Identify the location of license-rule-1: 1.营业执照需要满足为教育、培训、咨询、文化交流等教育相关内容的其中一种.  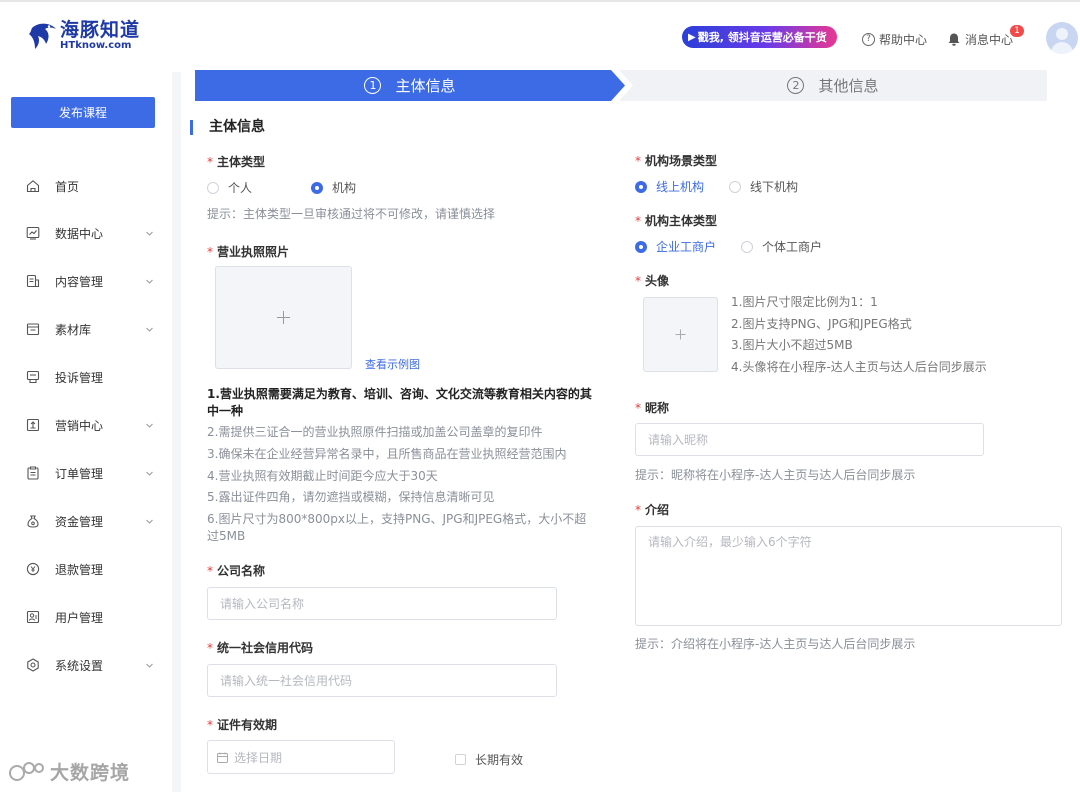
(399, 402).